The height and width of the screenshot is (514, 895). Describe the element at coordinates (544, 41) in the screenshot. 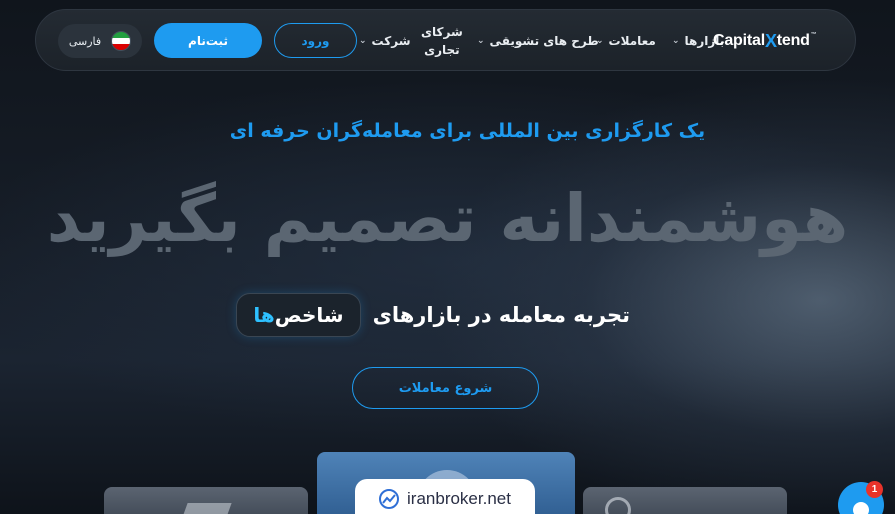

I see `nav-item-promotions-label: طرح های تشویقی` at that location.